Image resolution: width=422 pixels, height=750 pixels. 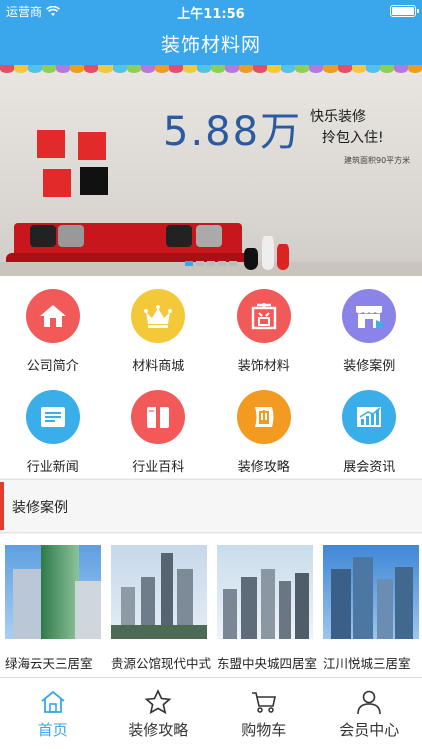 I want to click on section-title: 装修案例, so click(x=40, y=508).